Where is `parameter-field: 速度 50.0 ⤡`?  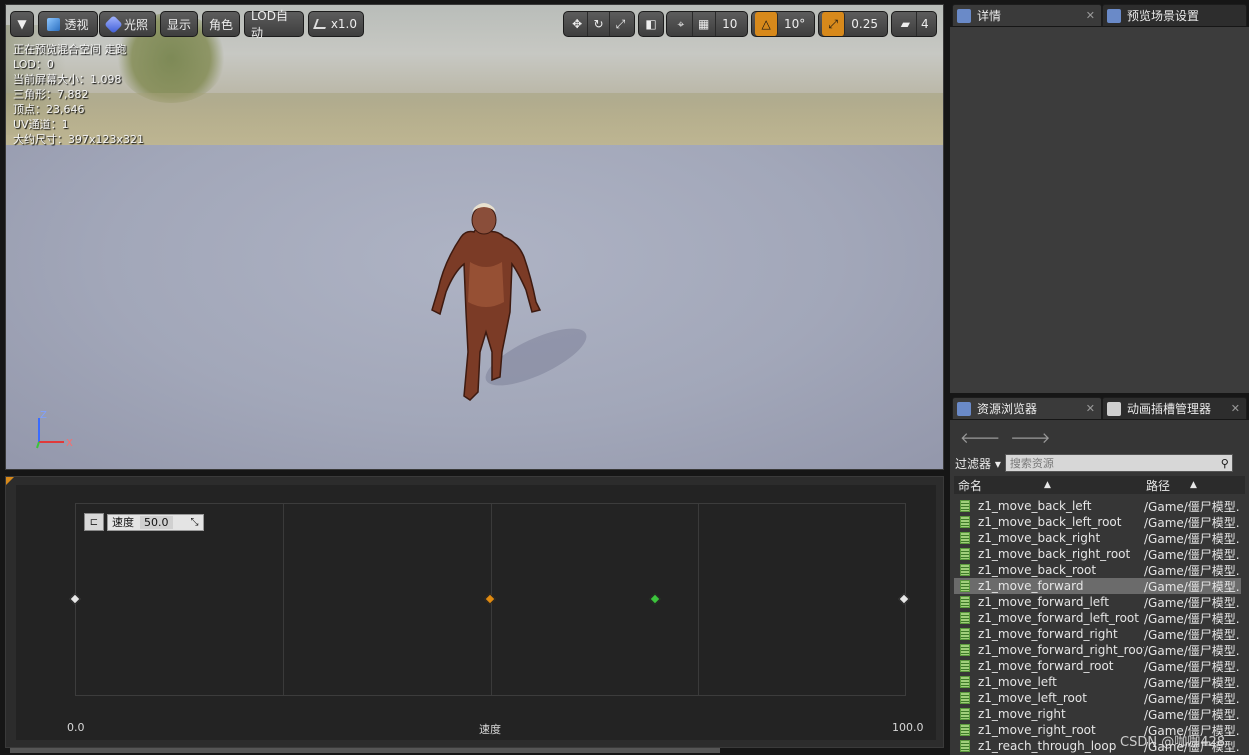
parameter-field: 速度 50.0 ⤡ is located at coordinates (155, 522).